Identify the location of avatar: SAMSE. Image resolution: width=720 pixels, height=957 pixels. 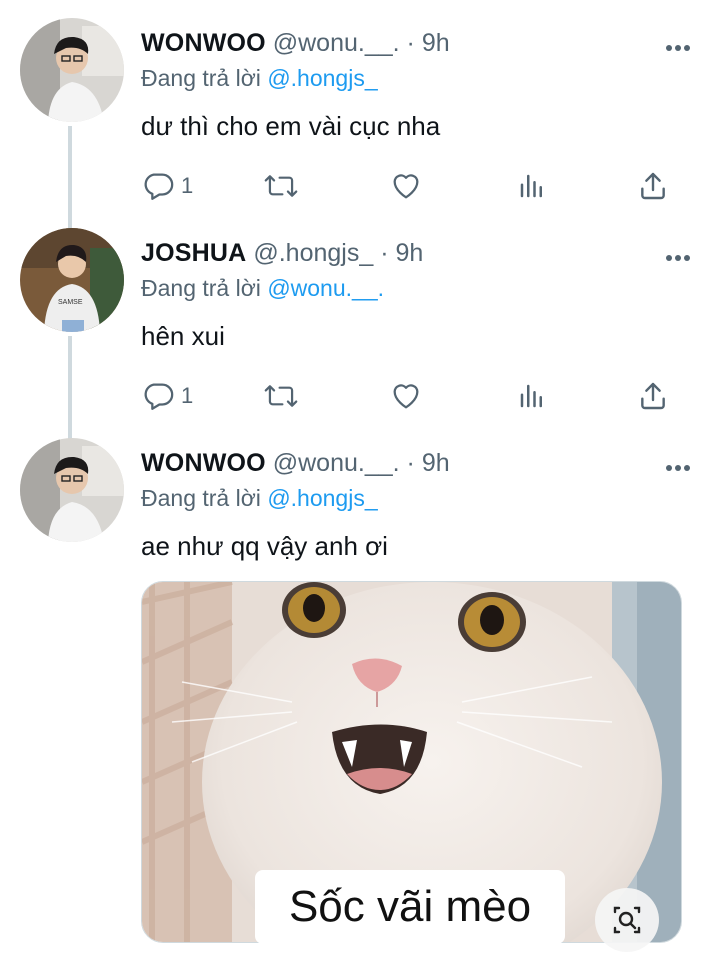
(72, 280).